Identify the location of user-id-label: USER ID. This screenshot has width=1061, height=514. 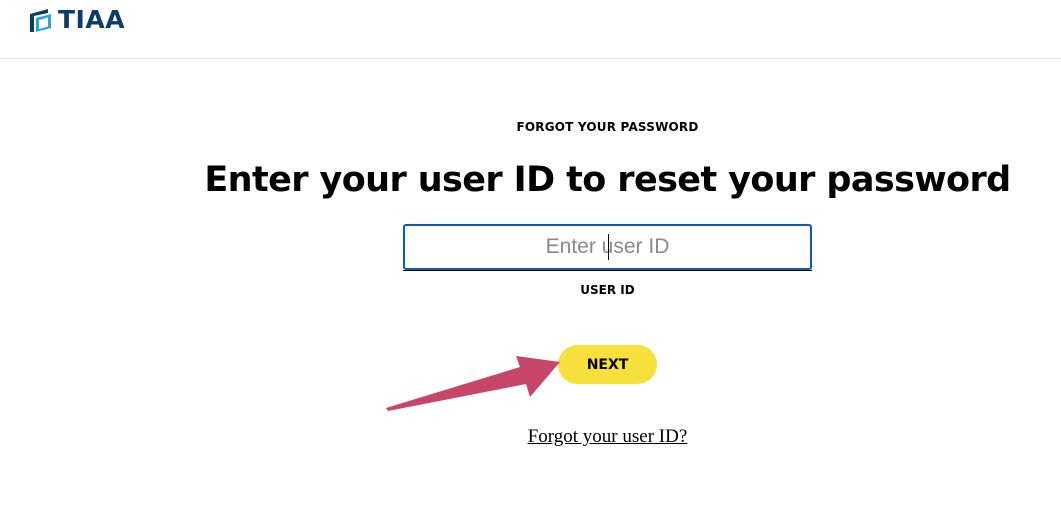
(607, 290).